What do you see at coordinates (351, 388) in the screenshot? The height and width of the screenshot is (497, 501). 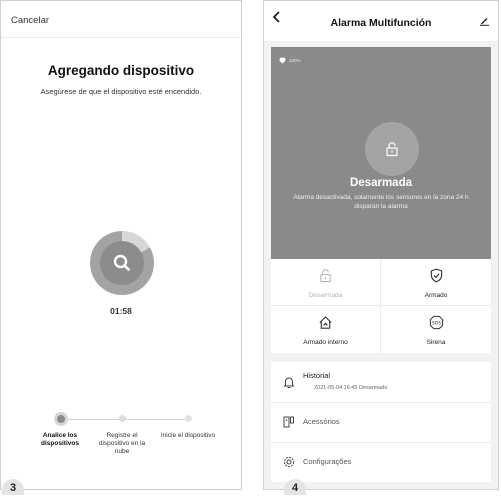 I see `history-last-event: 2021-05-04 16:45 Desarmado` at bounding box center [351, 388].